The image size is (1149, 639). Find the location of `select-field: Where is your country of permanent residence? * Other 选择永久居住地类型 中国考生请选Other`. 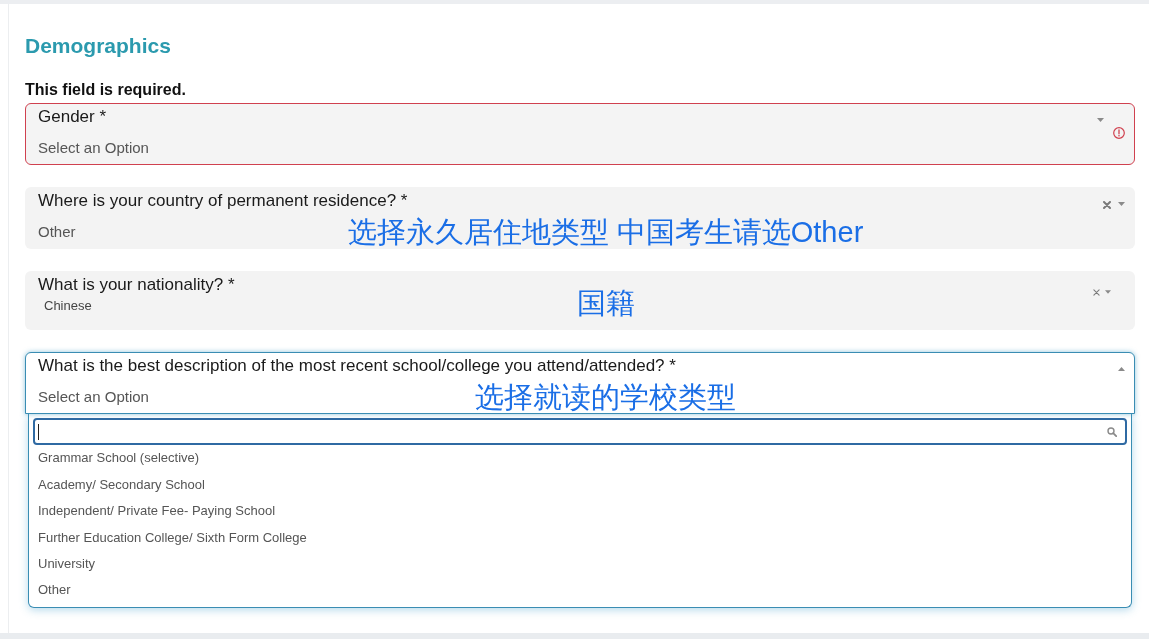

select-field: Where is your country of permanent residence? * Other 选择永久居住地类型 中国考生请选Other is located at coordinates (580, 218).